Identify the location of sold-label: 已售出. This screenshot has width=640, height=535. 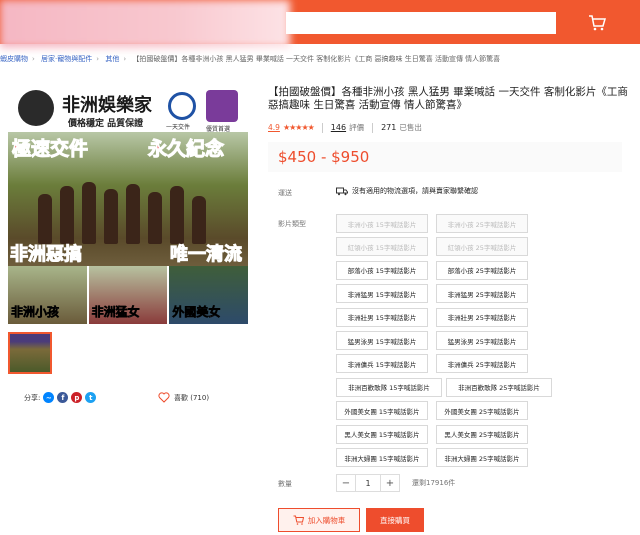
(410, 127).